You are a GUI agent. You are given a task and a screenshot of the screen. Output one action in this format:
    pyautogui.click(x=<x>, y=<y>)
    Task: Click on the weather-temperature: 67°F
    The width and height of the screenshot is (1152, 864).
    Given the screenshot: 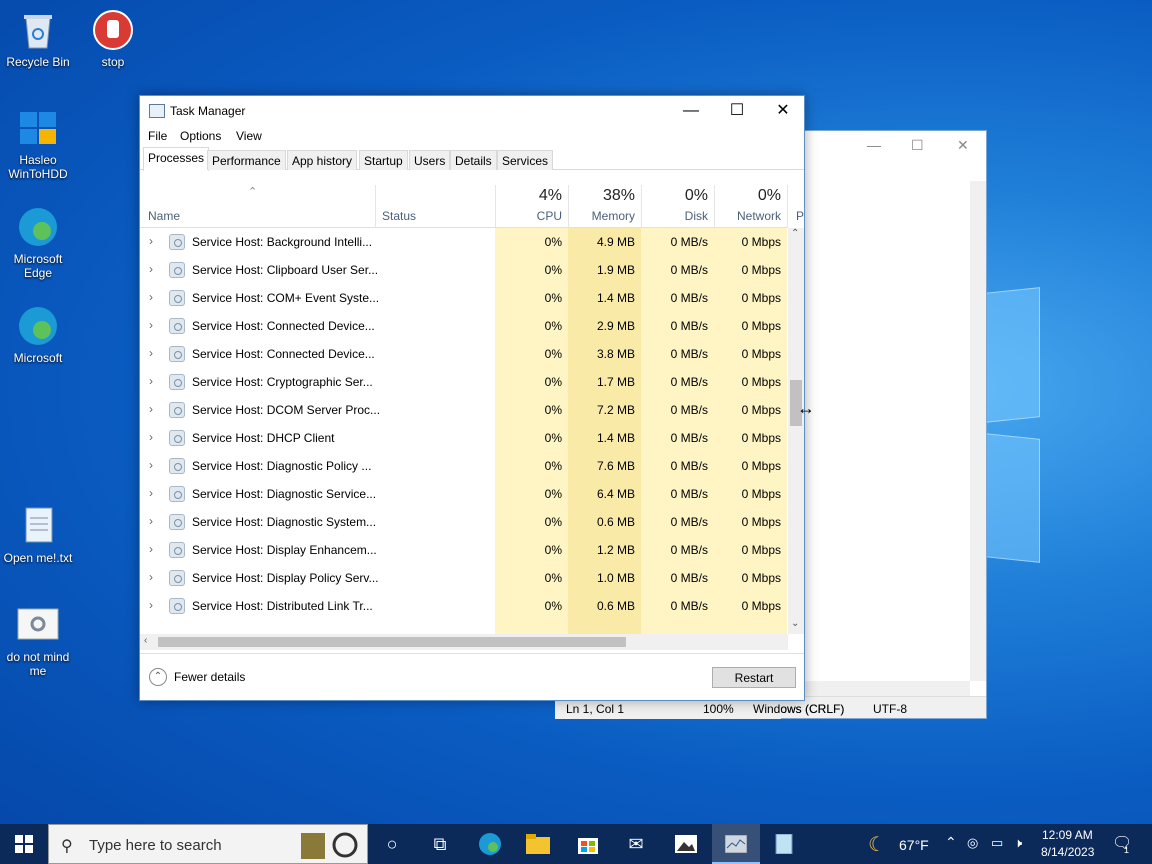 What is the action you would take?
    pyautogui.click(x=914, y=845)
    